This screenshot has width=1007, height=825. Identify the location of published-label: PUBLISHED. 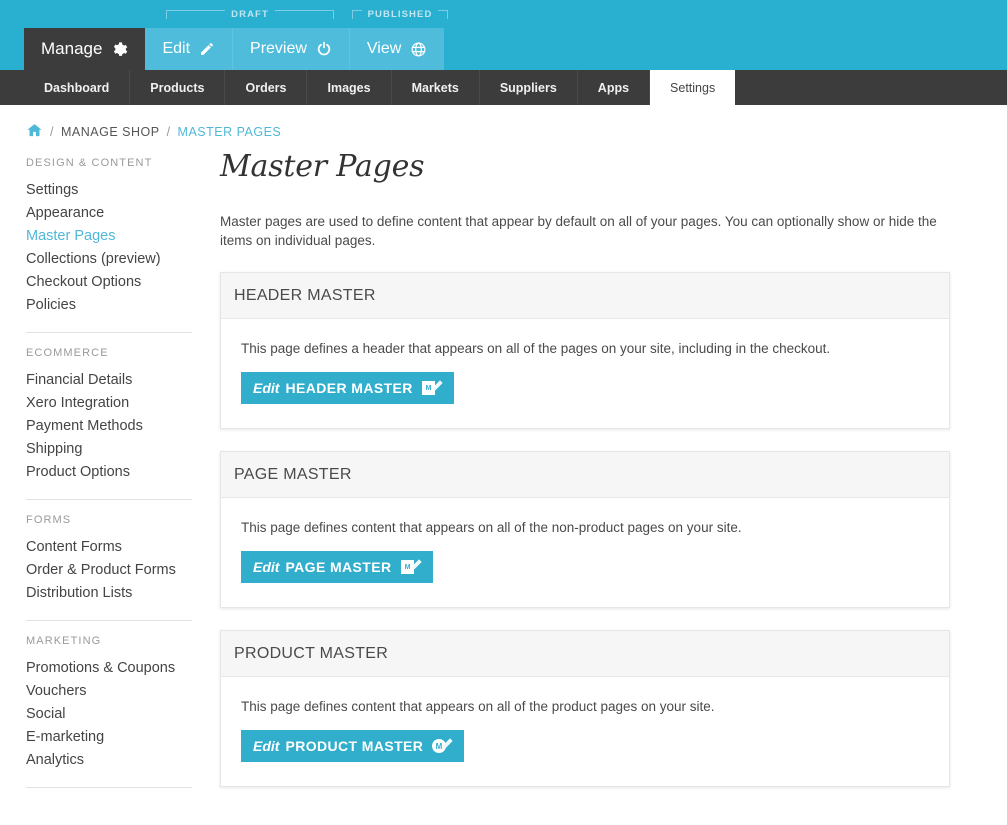
(400, 14).